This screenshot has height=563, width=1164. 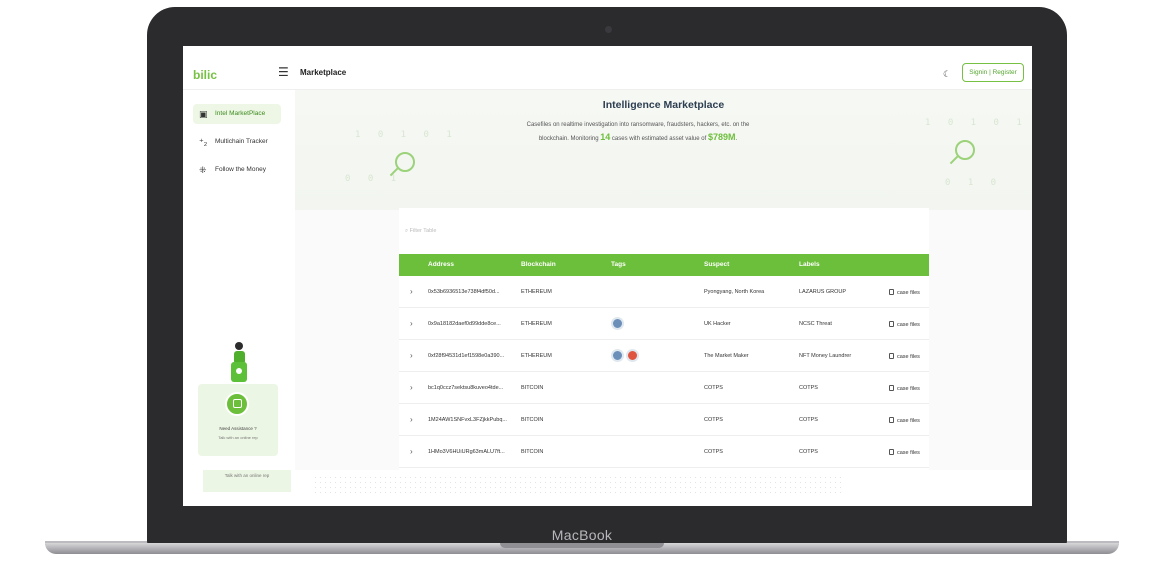 What do you see at coordinates (283, 72) in the screenshot?
I see `menu-icon: ☰` at bounding box center [283, 72].